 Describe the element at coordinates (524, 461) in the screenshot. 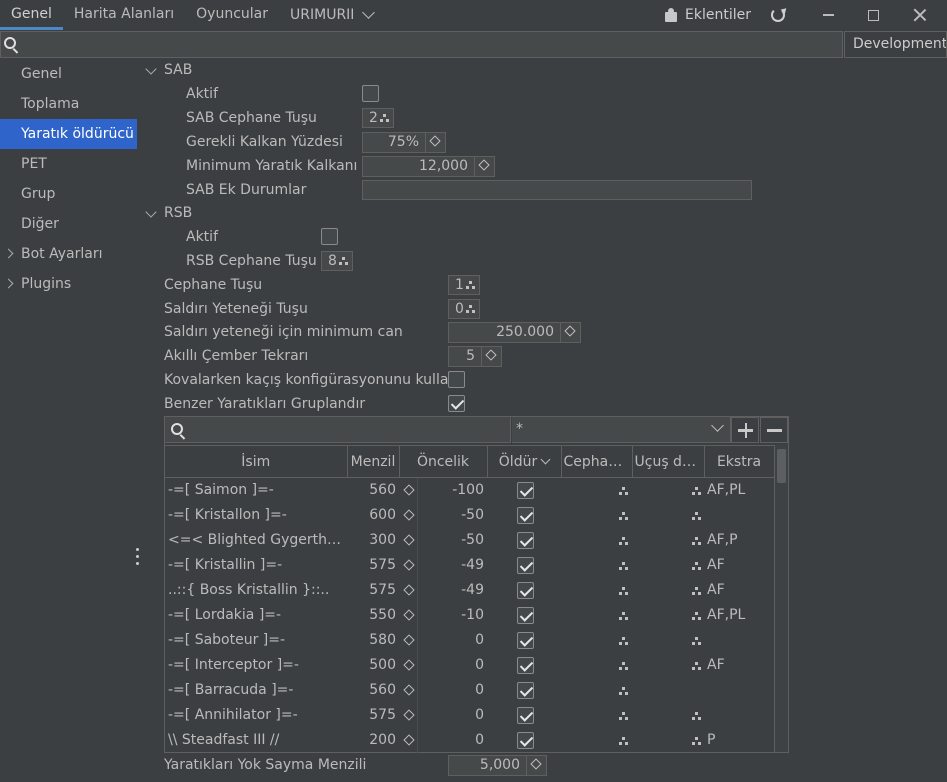

I see `column-header-oldur: Öldür` at that location.